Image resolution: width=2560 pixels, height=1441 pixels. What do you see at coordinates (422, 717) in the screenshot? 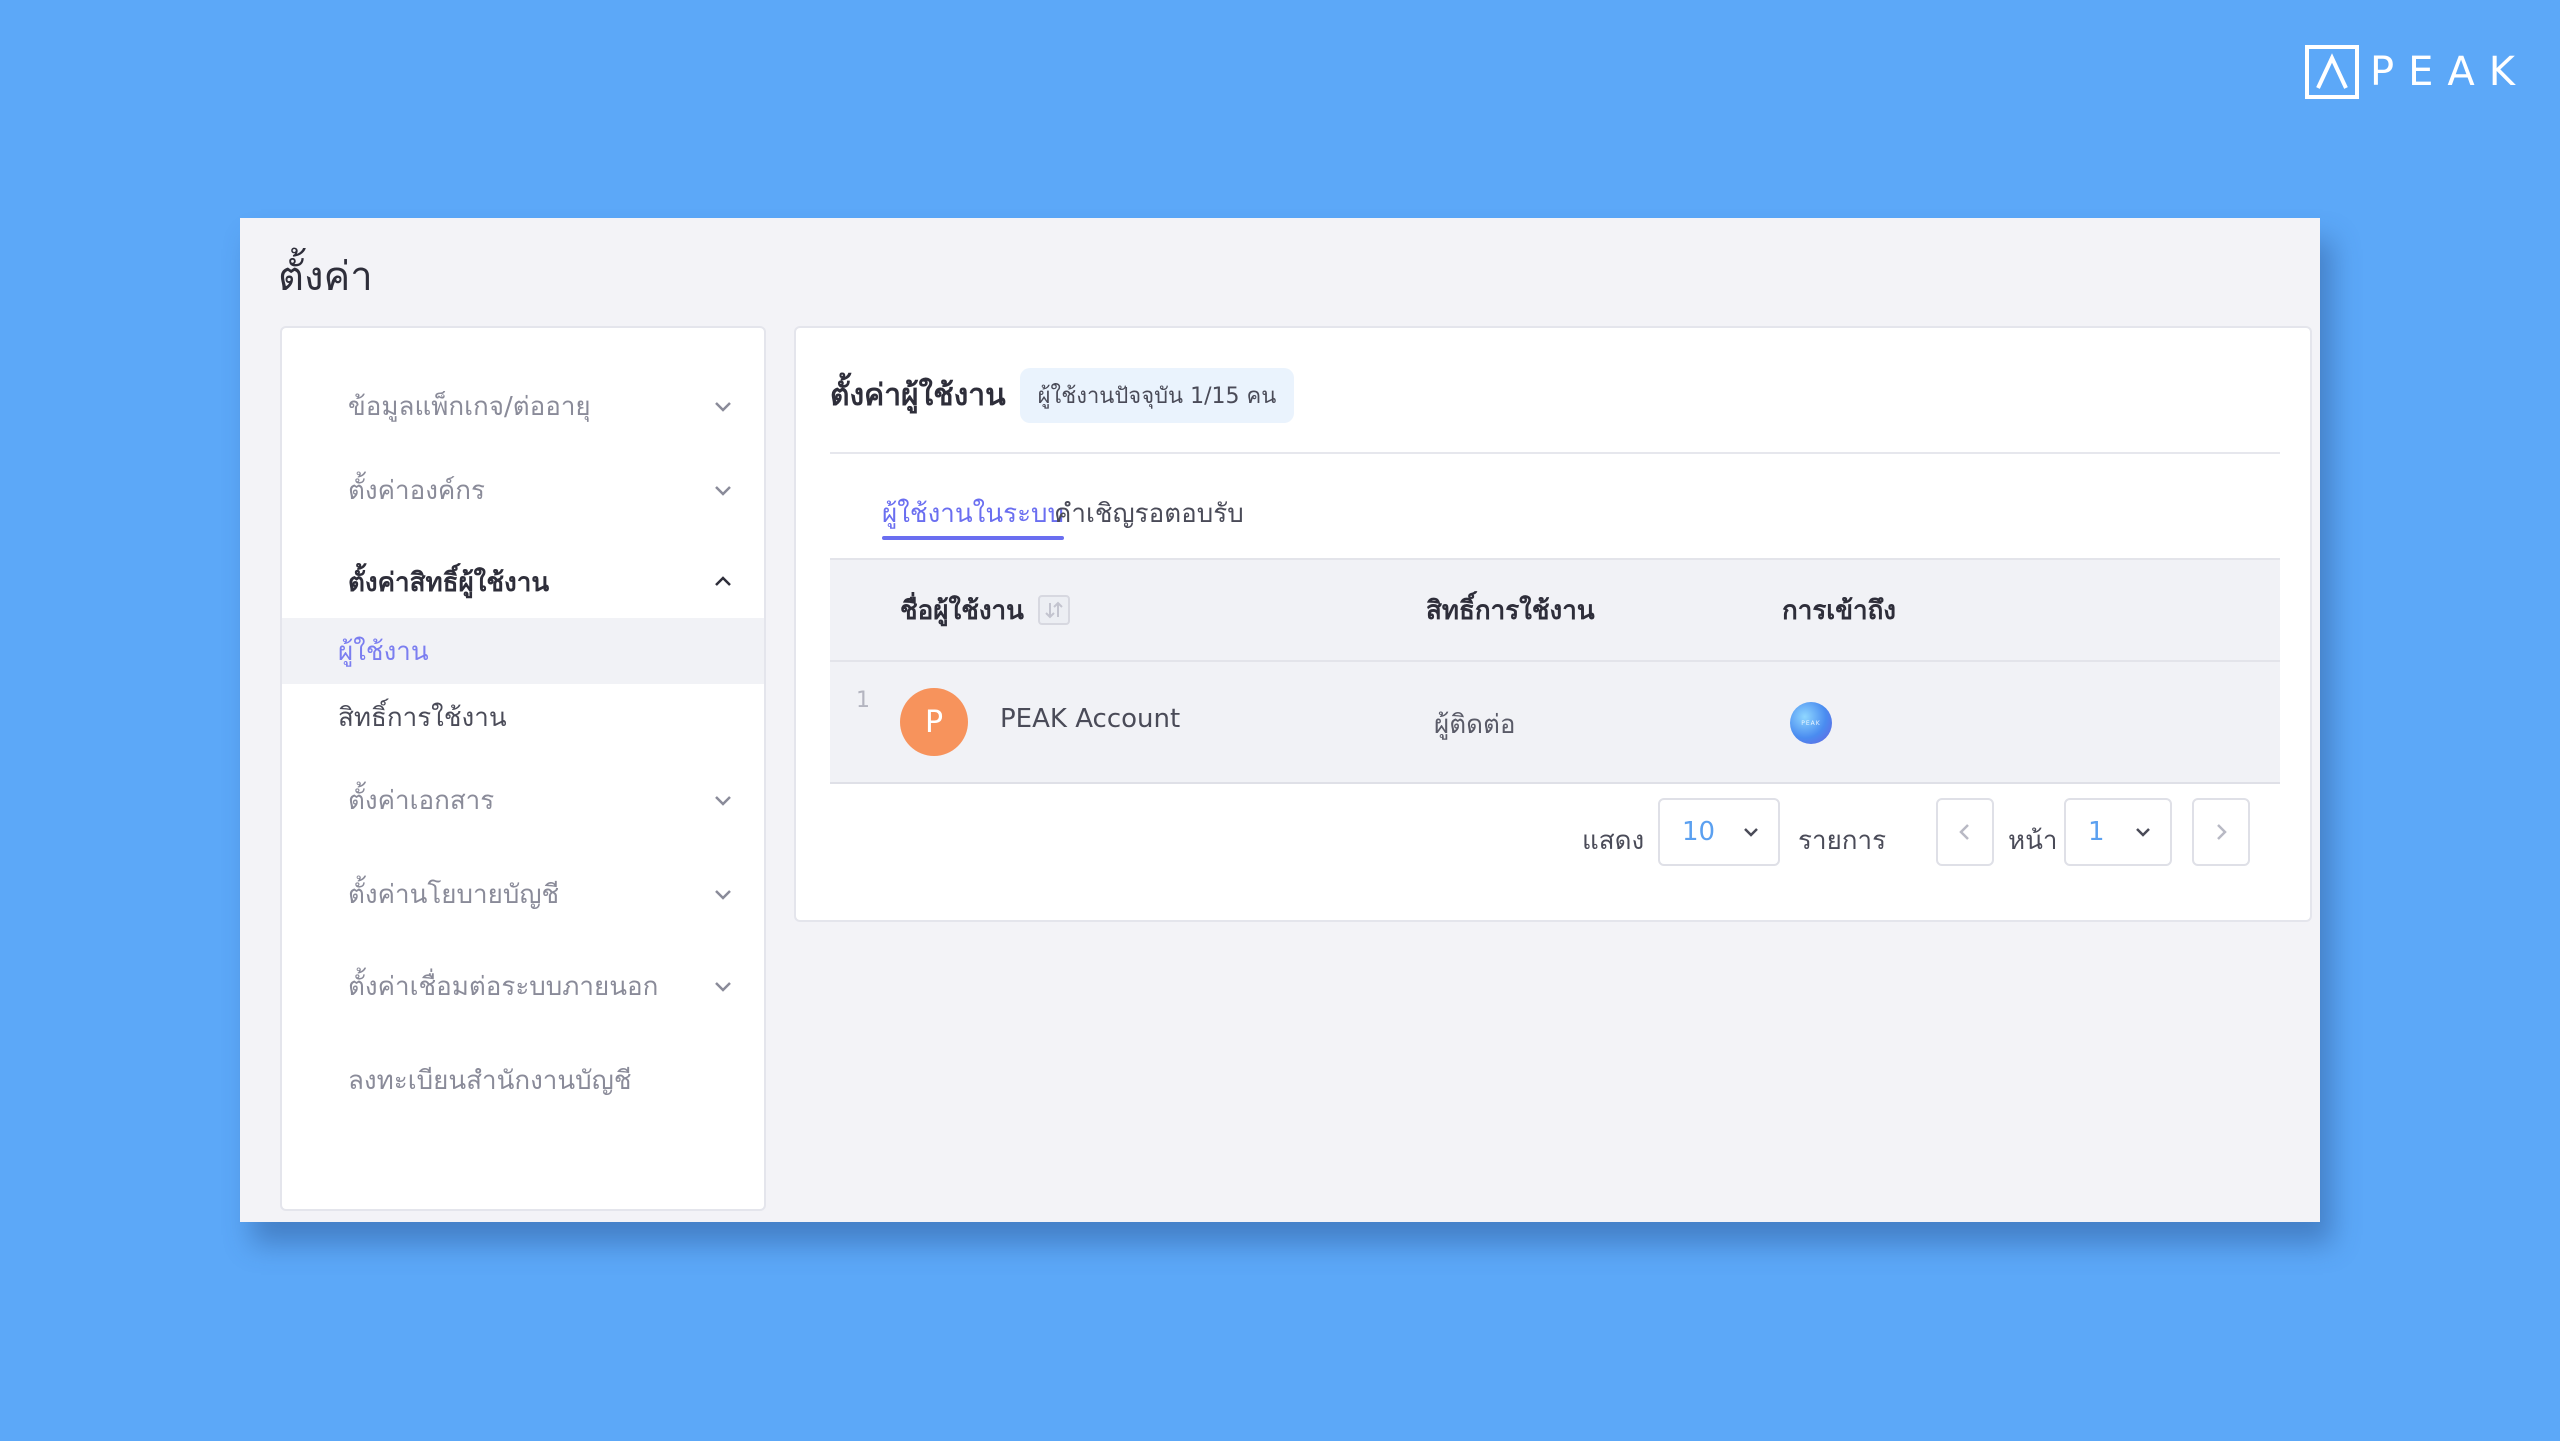
I see `sidebar-subitem-label: สิทธิ์การใช้งาน` at bounding box center [422, 717].